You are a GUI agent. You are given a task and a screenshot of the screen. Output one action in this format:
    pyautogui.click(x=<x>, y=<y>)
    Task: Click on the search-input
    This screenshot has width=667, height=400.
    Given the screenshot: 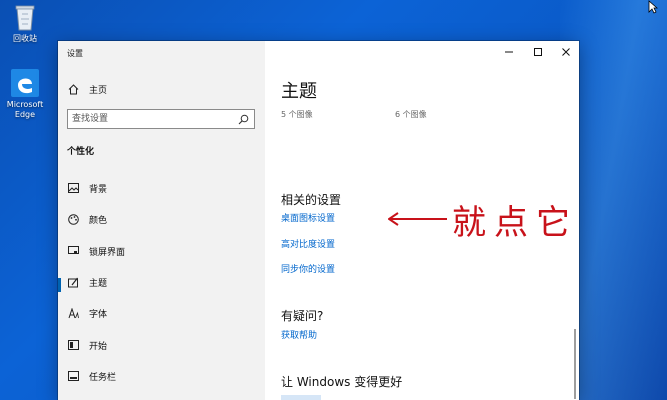 What is the action you would take?
    pyautogui.click(x=152, y=119)
    